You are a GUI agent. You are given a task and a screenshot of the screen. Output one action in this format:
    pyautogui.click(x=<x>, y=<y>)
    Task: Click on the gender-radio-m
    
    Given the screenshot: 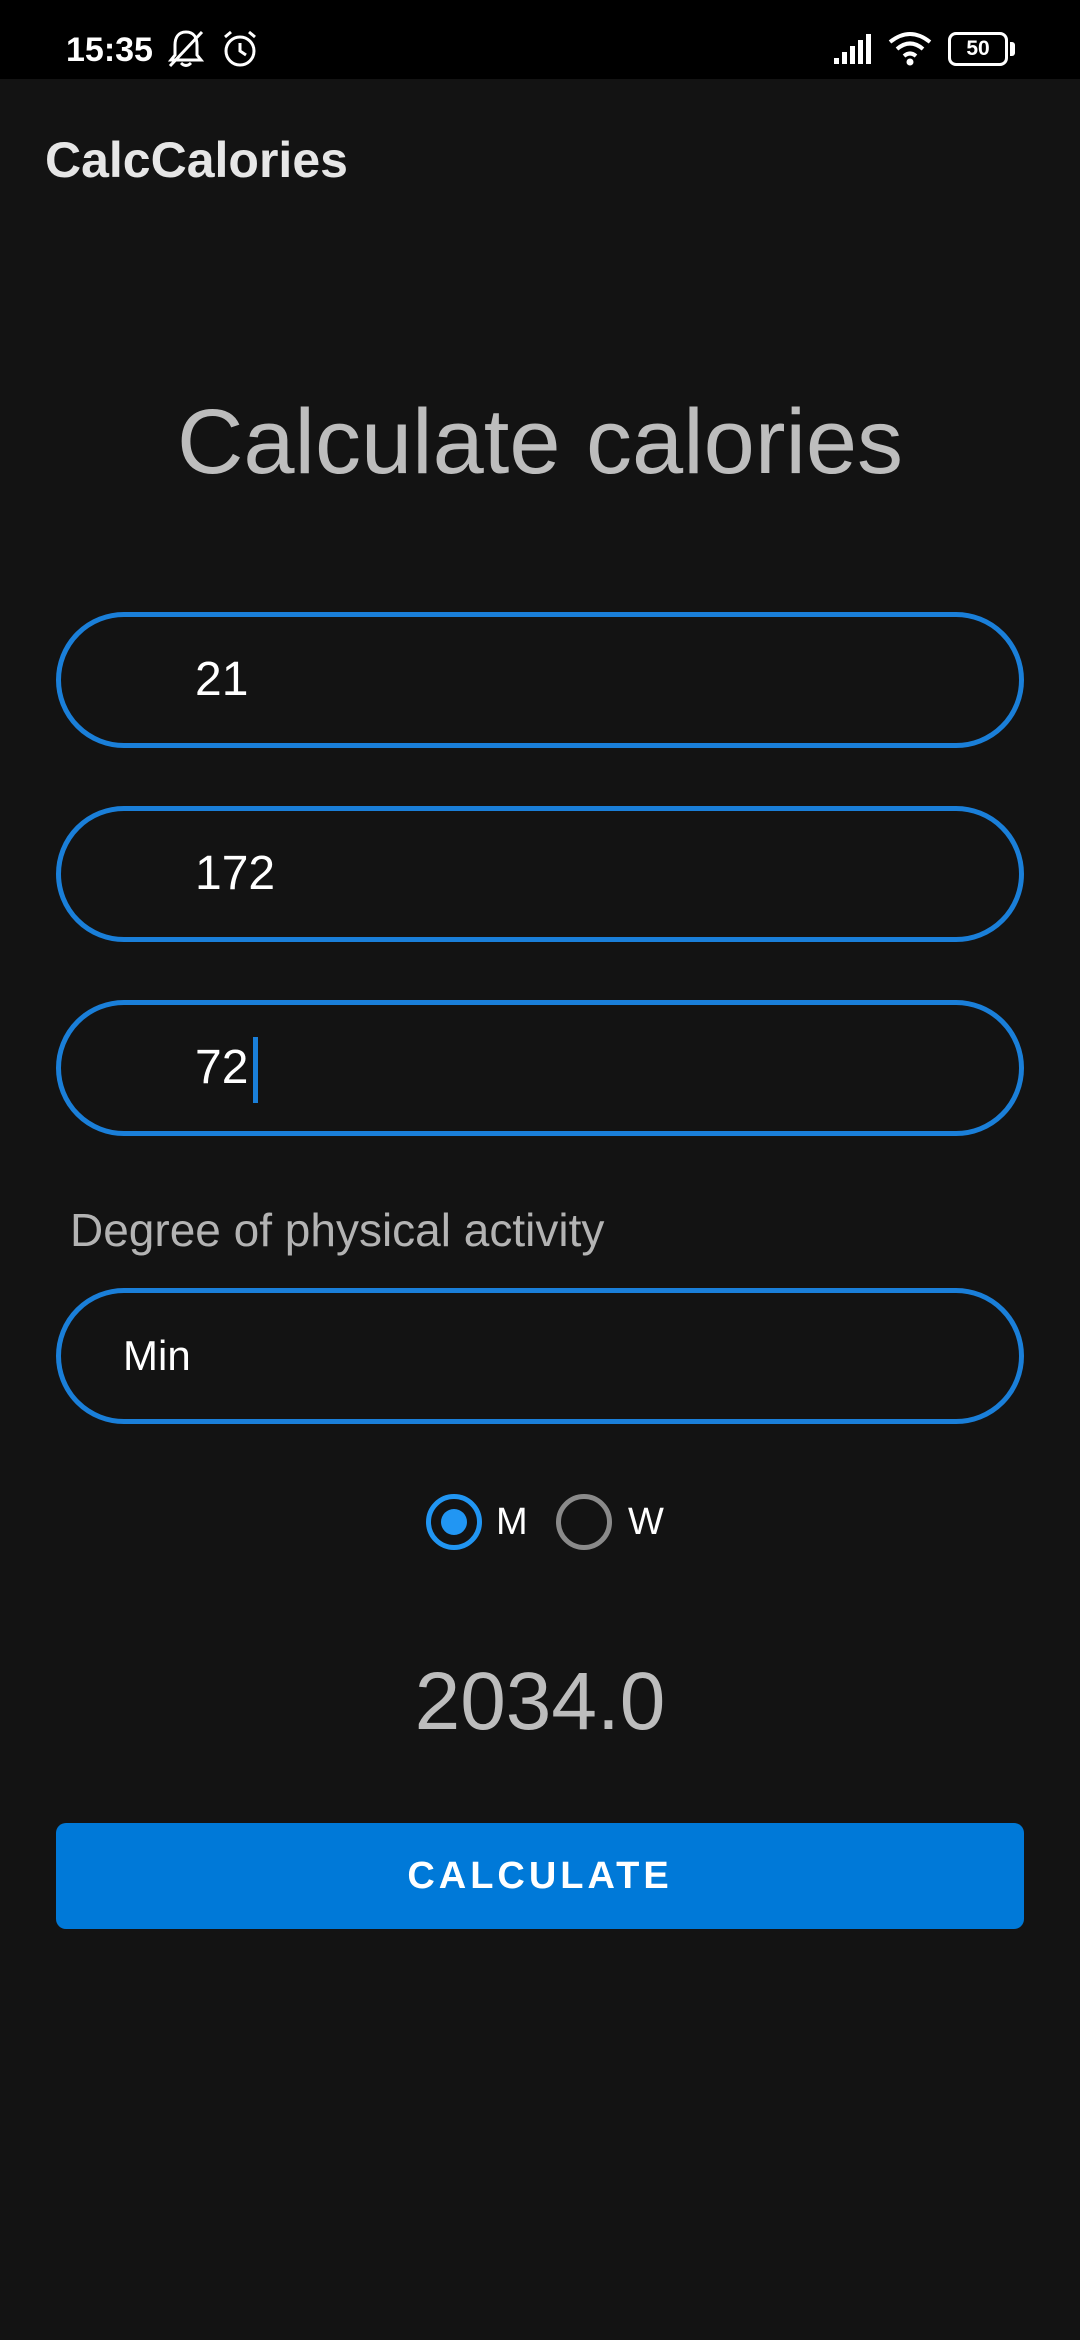 What is the action you would take?
    pyautogui.click(x=454, y=1522)
    